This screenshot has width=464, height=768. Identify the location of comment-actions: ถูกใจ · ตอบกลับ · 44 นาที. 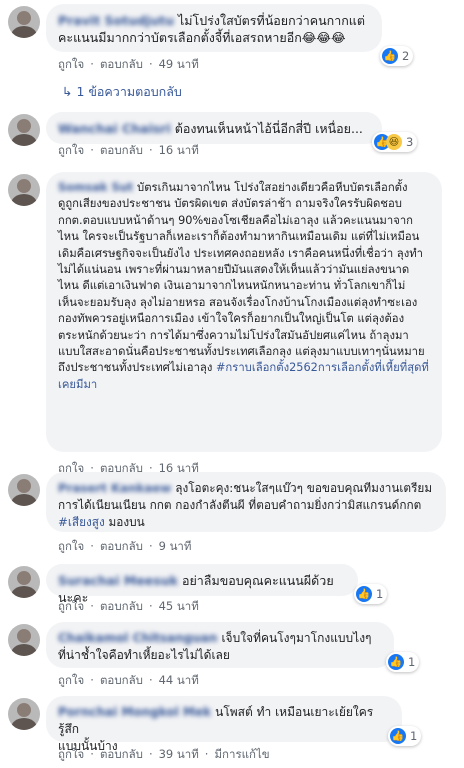
(128, 680).